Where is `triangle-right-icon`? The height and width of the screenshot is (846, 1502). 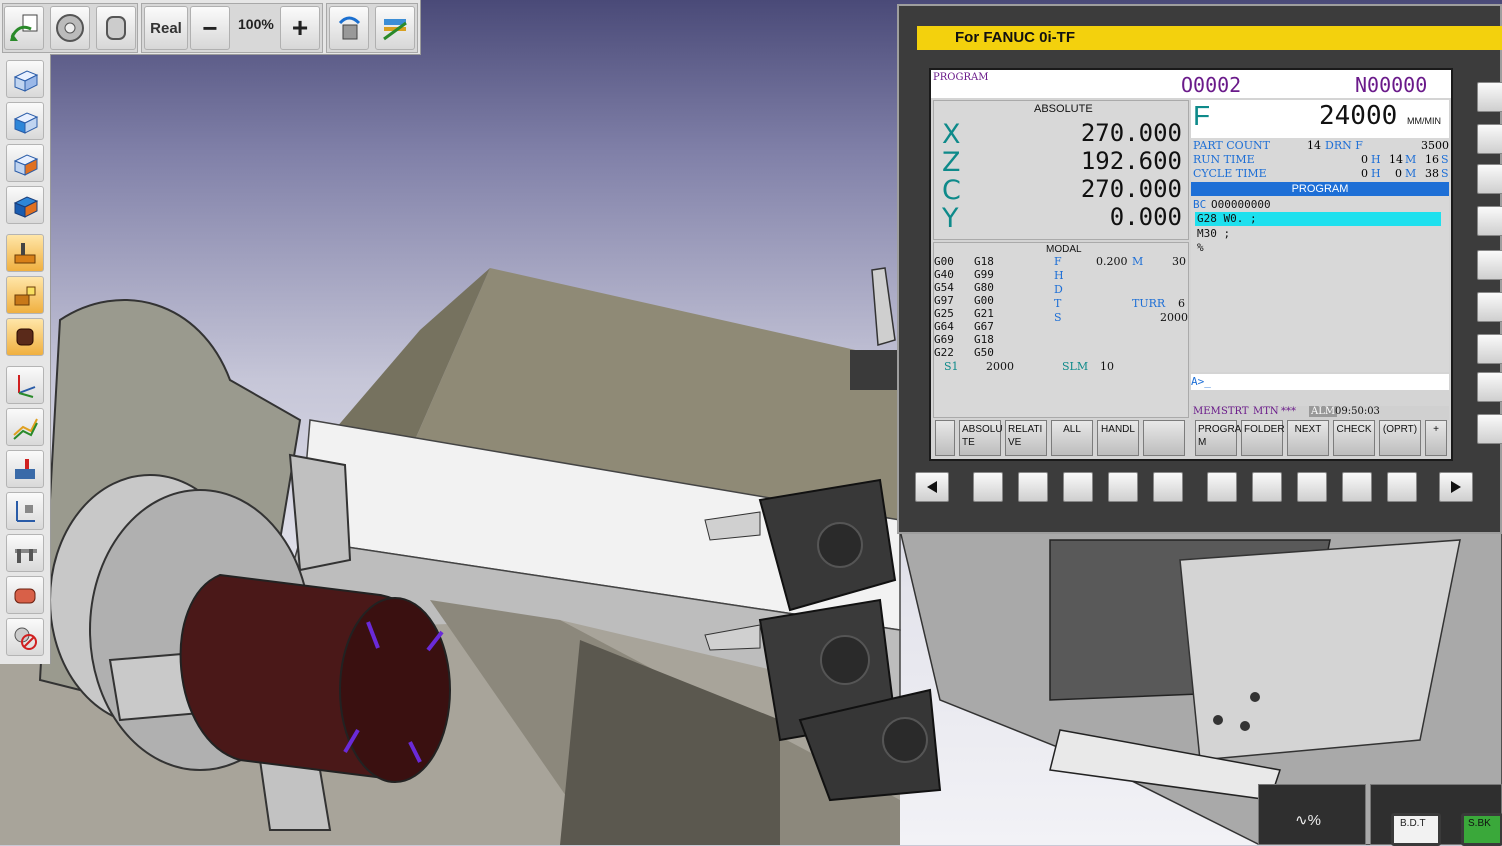
triangle-right-icon is located at coordinates (1456, 487).